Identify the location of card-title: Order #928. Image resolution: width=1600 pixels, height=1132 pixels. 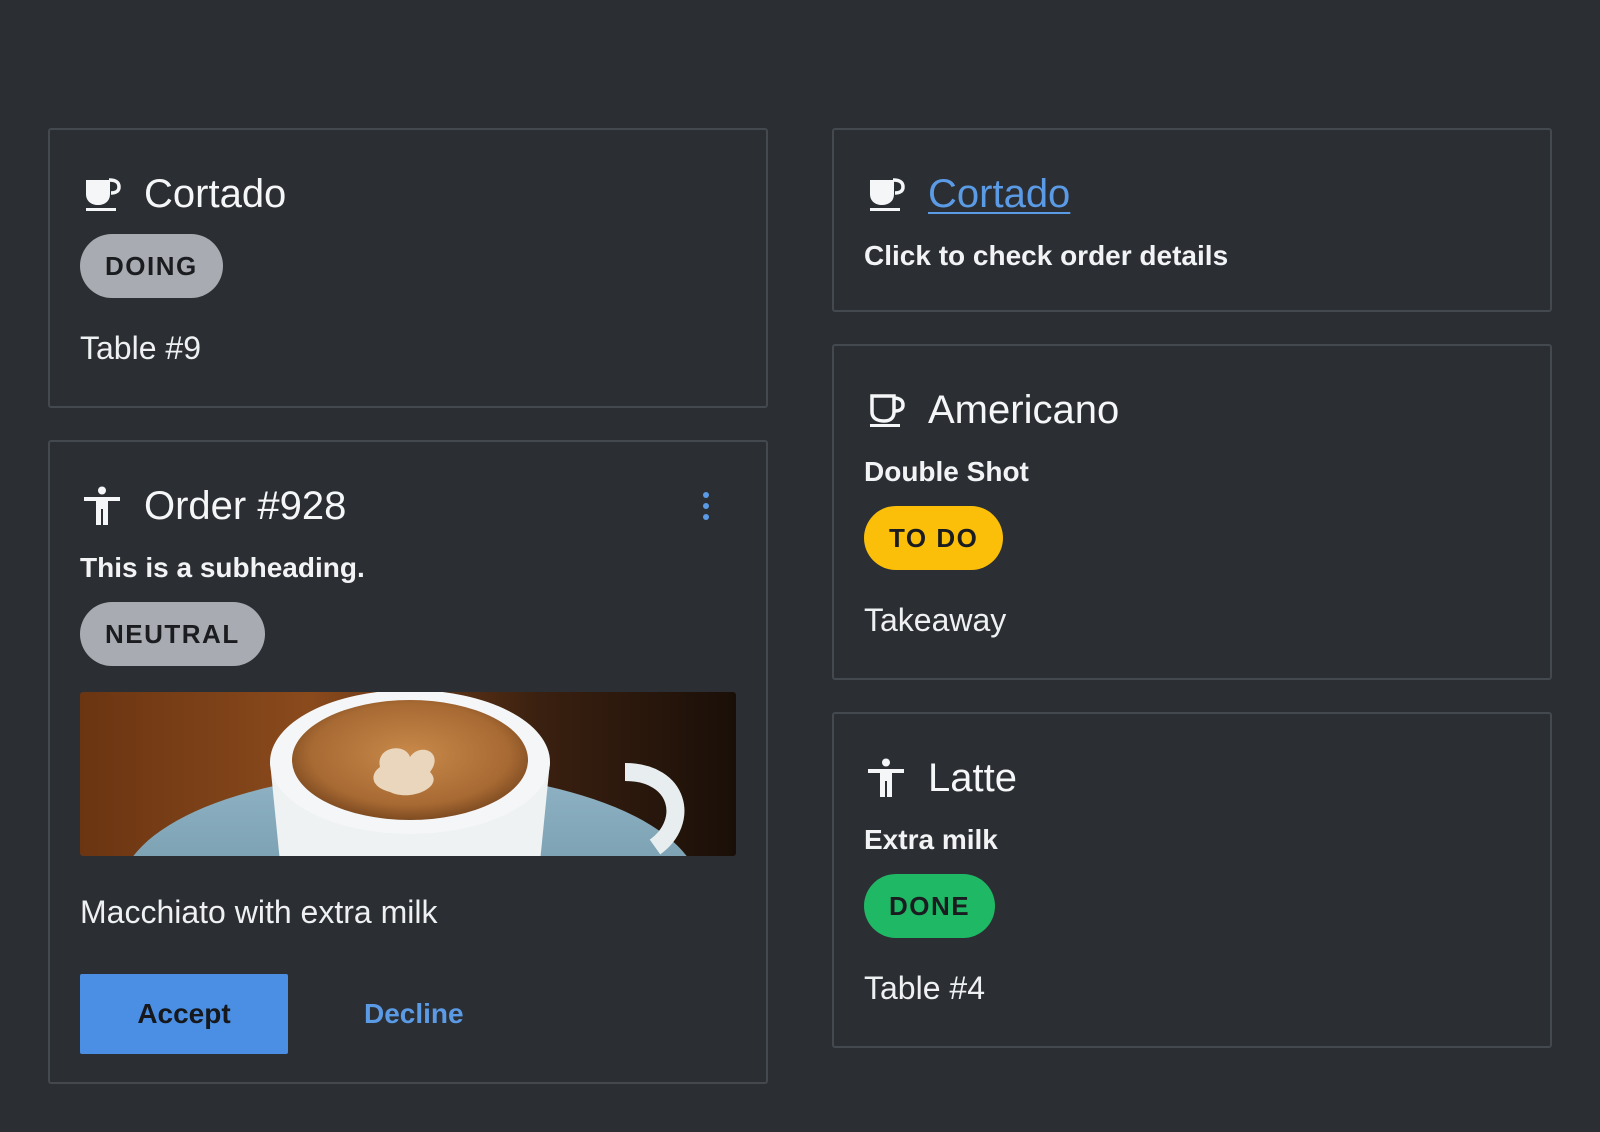
(245, 506).